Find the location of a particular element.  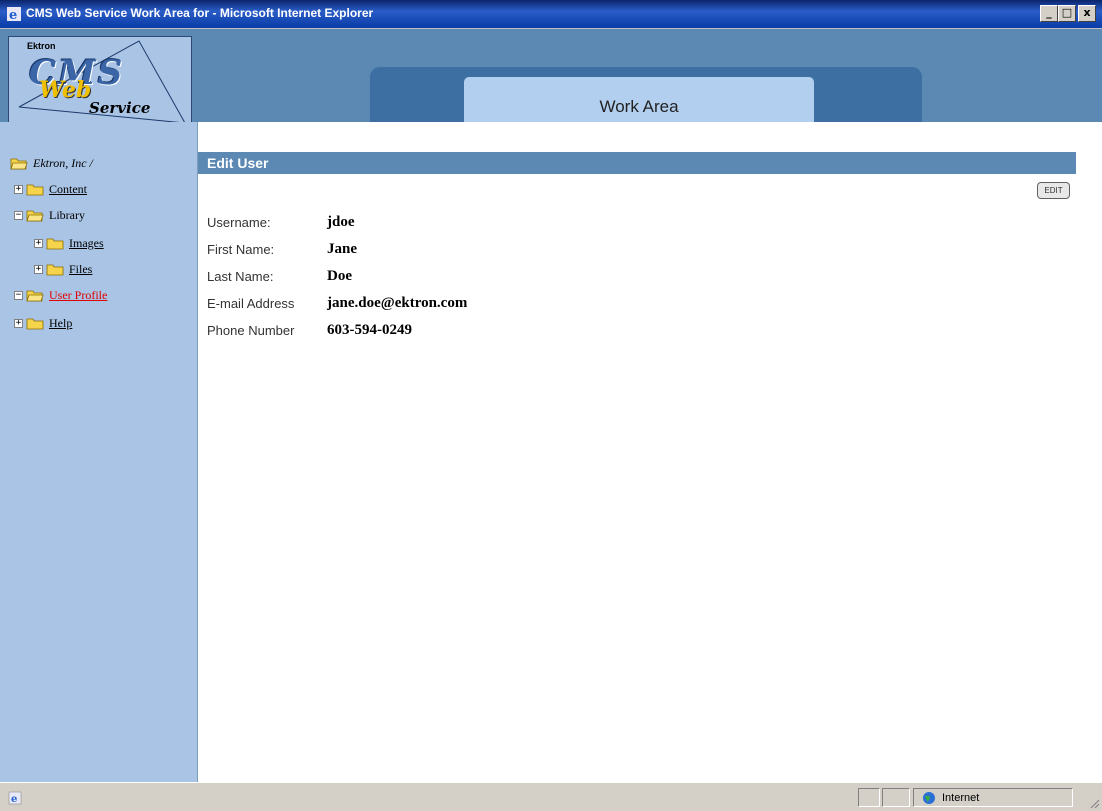

logo-web: Web is located at coordinates (65, 90).